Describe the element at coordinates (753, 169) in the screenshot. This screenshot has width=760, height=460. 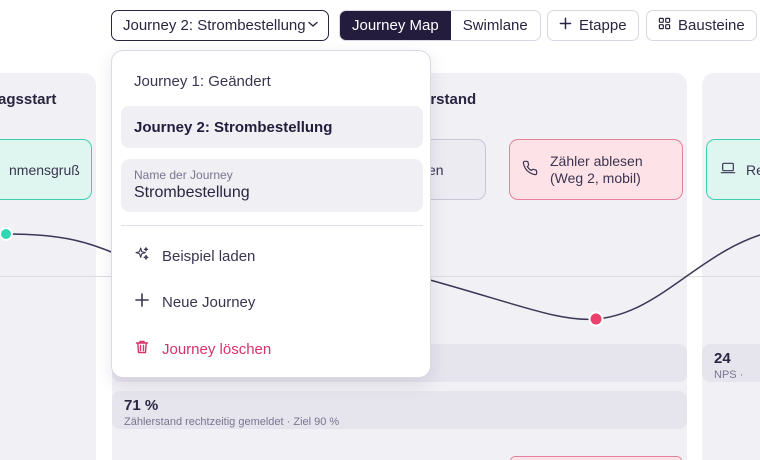
I see `card-label: Re` at that location.